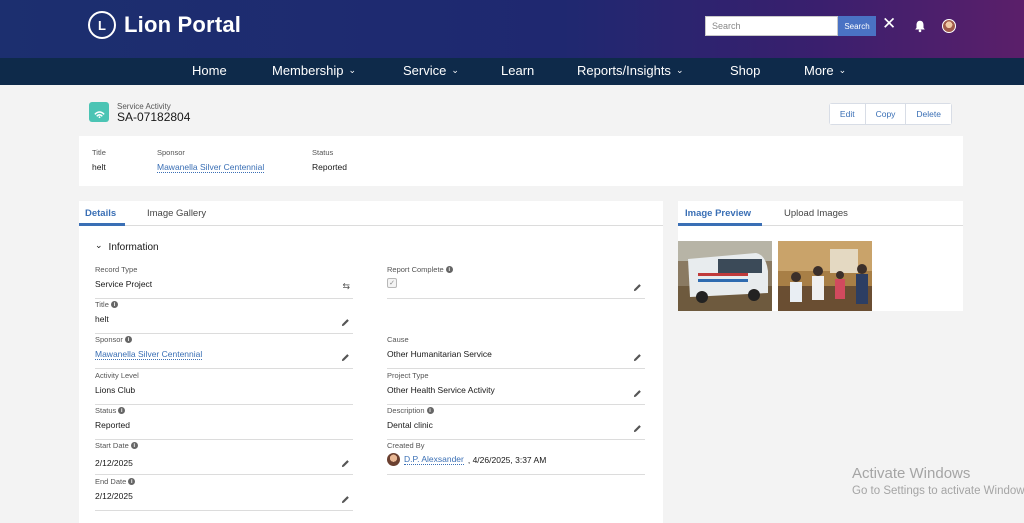 This screenshot has width=1024, height=523. What do you see at coordinates (816, 213) in the screenshot?
I see `tab-upload-images: Upload Images` at bounding box center [816, 213].